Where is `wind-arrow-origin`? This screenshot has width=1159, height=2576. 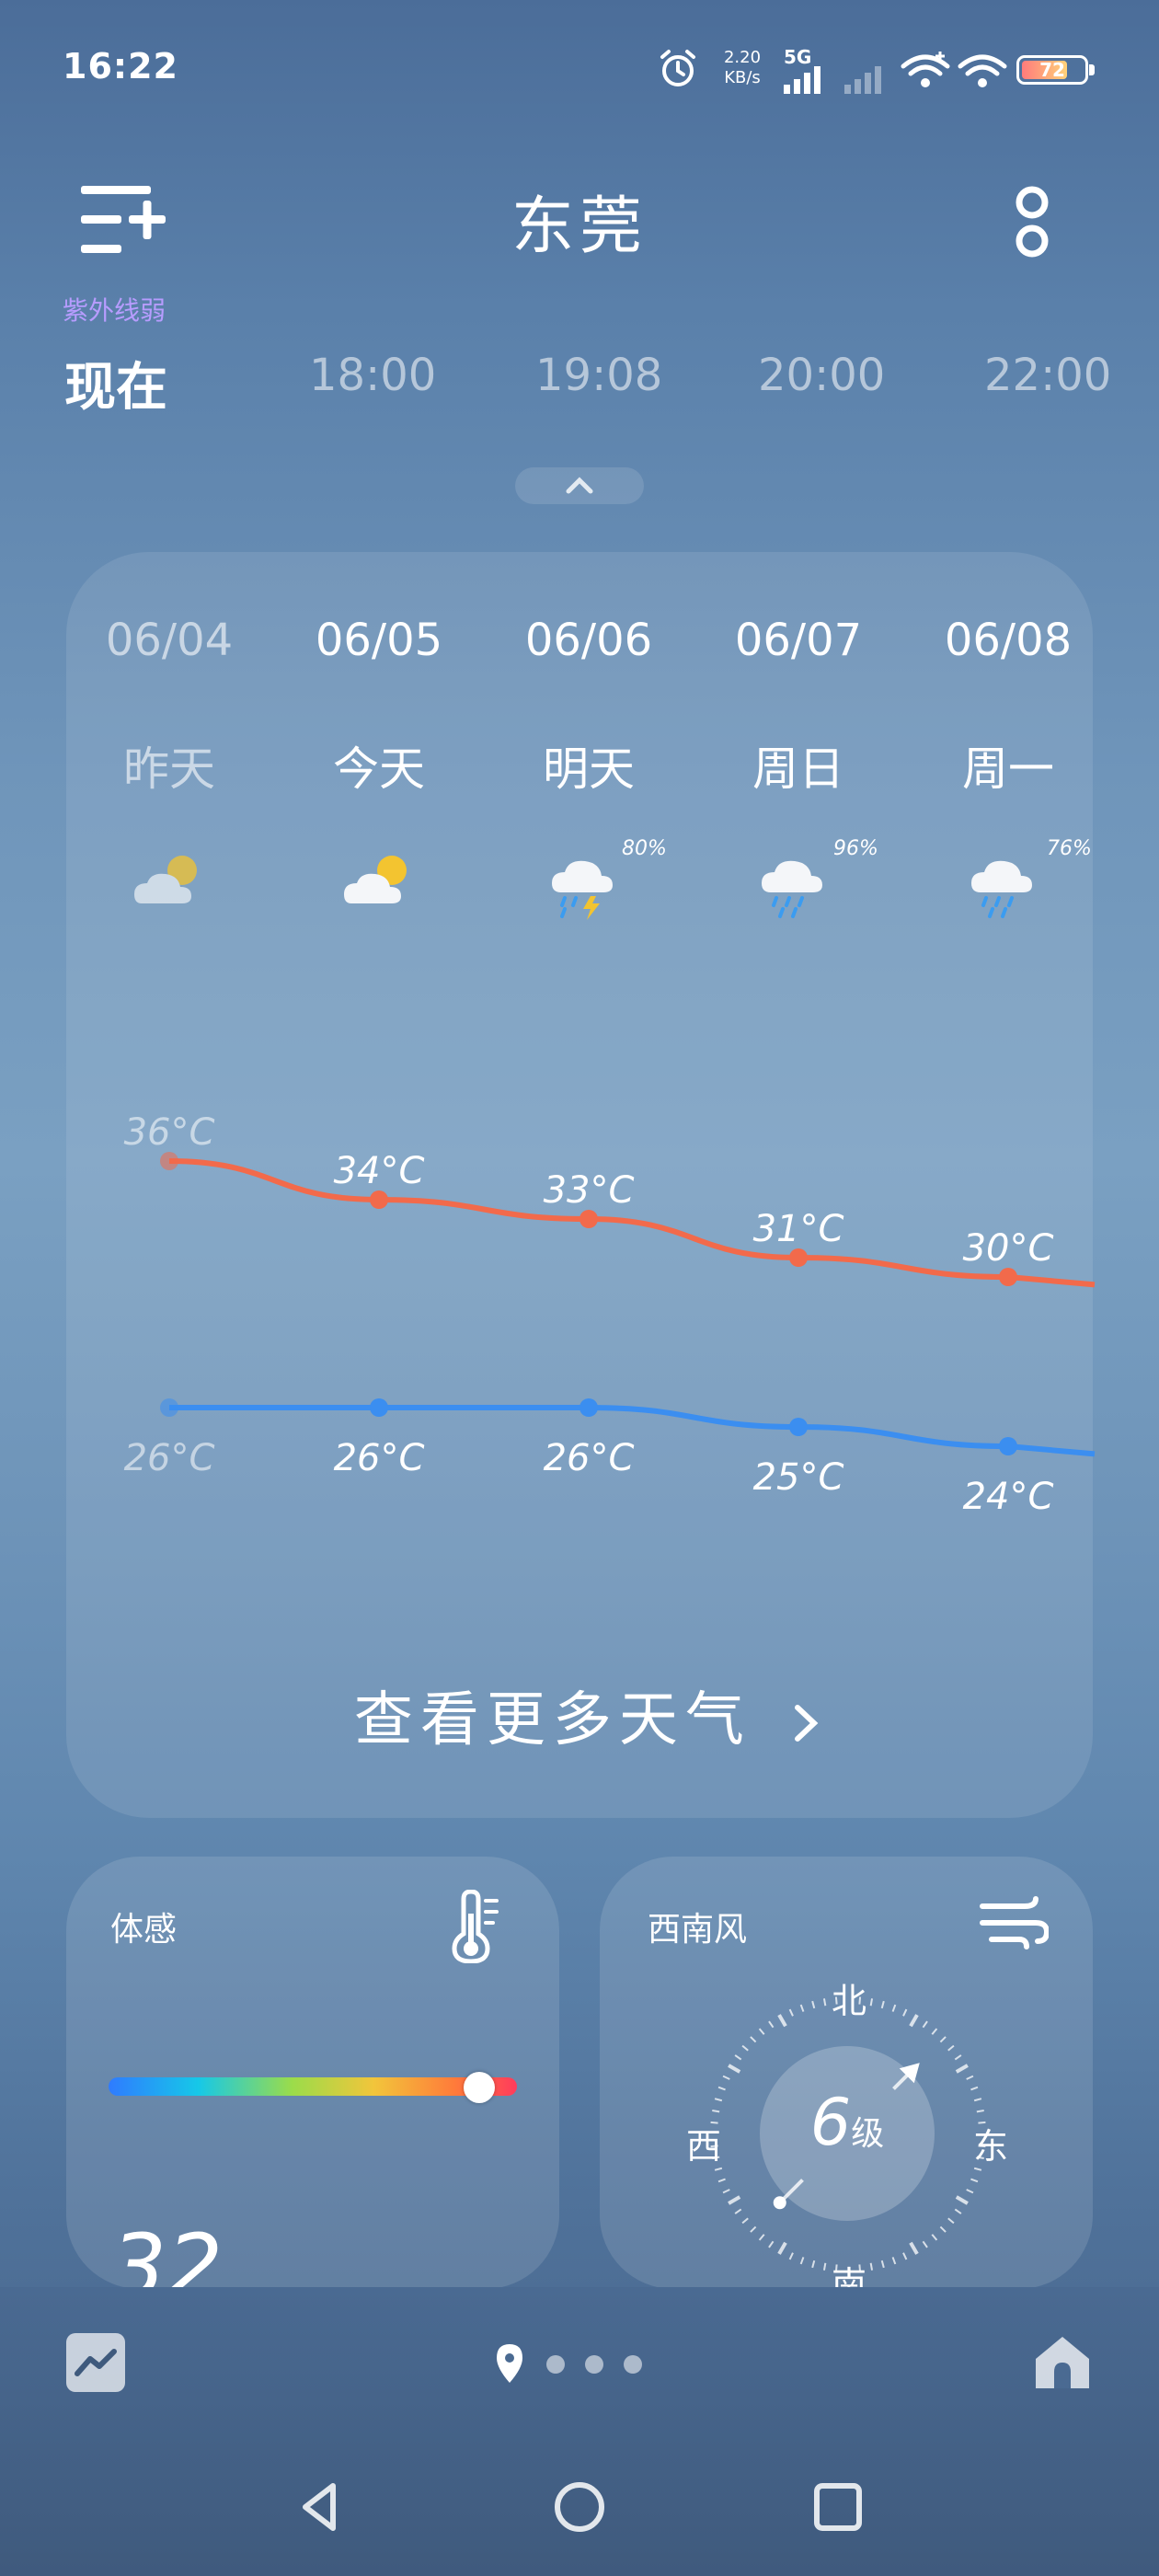
wind-arrow-origin is located at coordinates (779, 2203).